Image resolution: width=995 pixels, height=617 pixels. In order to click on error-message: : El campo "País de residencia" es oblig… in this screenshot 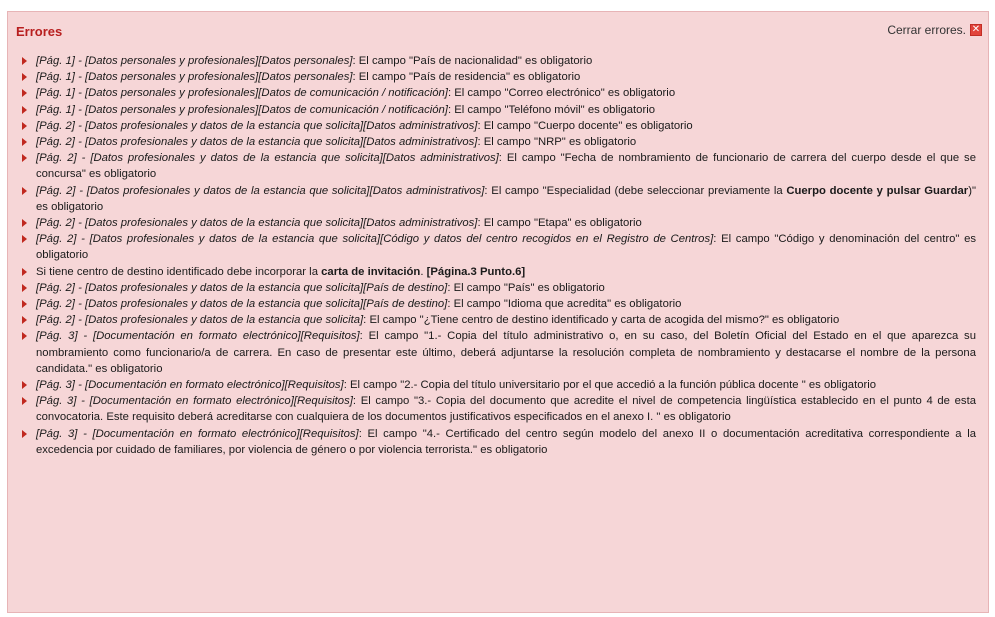, I will do `click(466, 77)`.